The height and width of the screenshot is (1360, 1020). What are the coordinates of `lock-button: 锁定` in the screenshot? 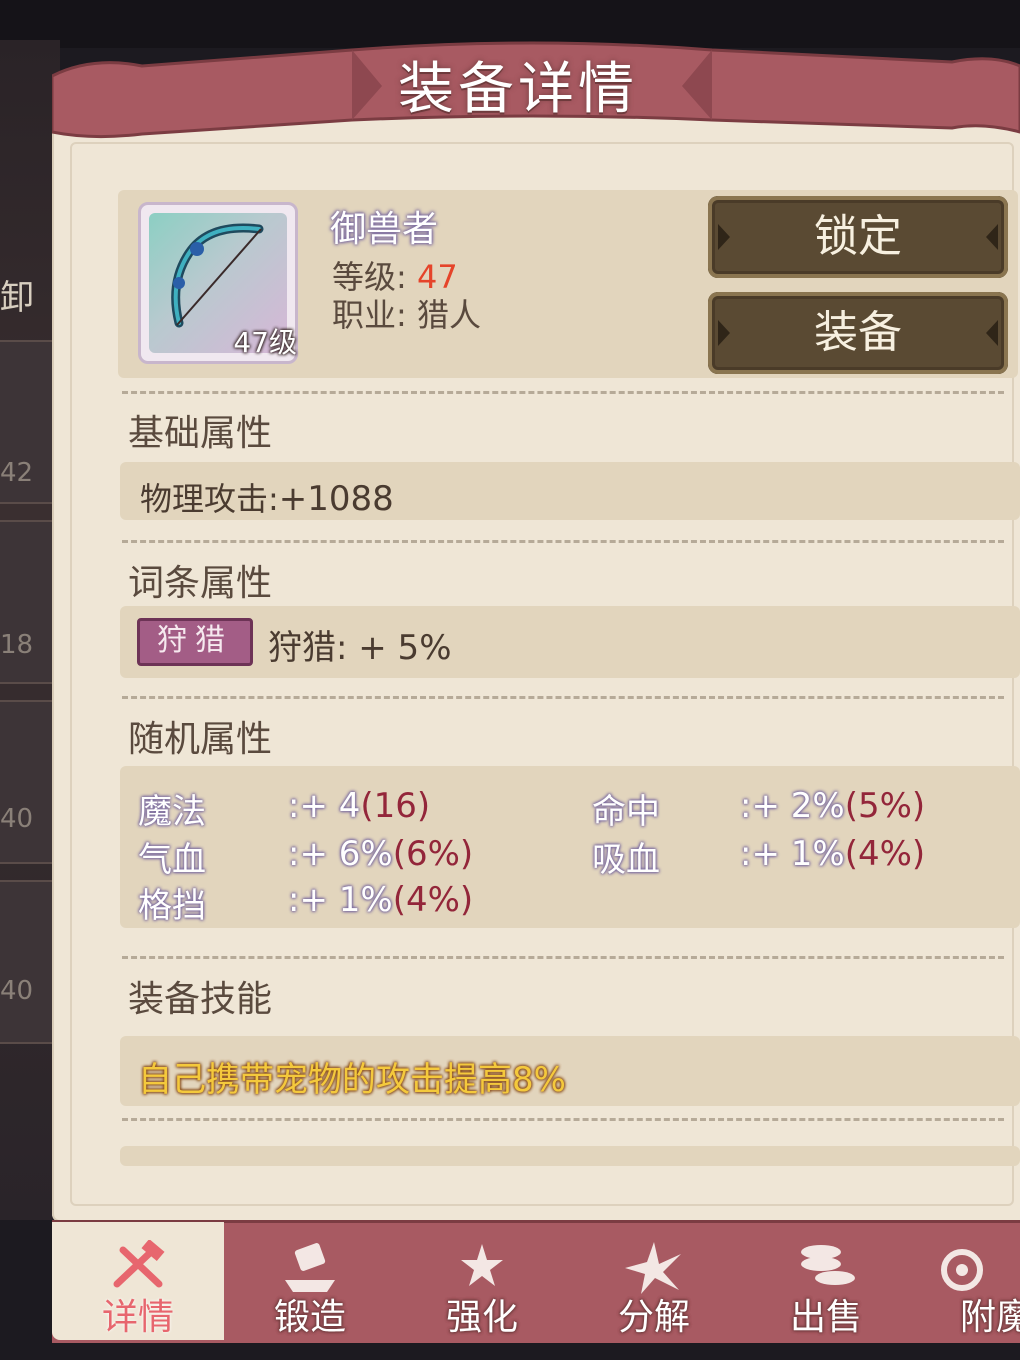 It's located at (858, 237).